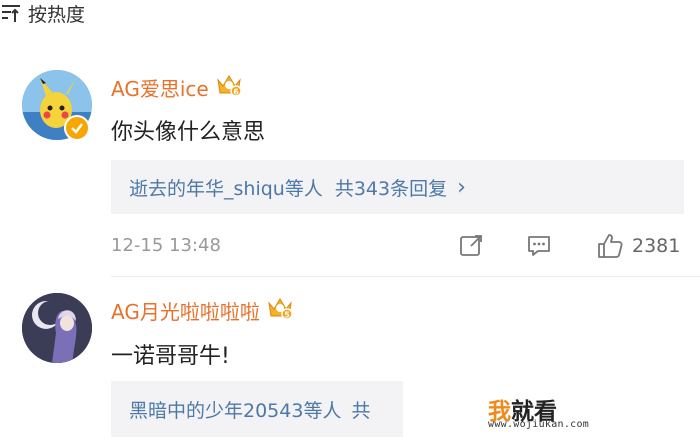  I want to click on sort-label: 按热度, so click(57, 14).